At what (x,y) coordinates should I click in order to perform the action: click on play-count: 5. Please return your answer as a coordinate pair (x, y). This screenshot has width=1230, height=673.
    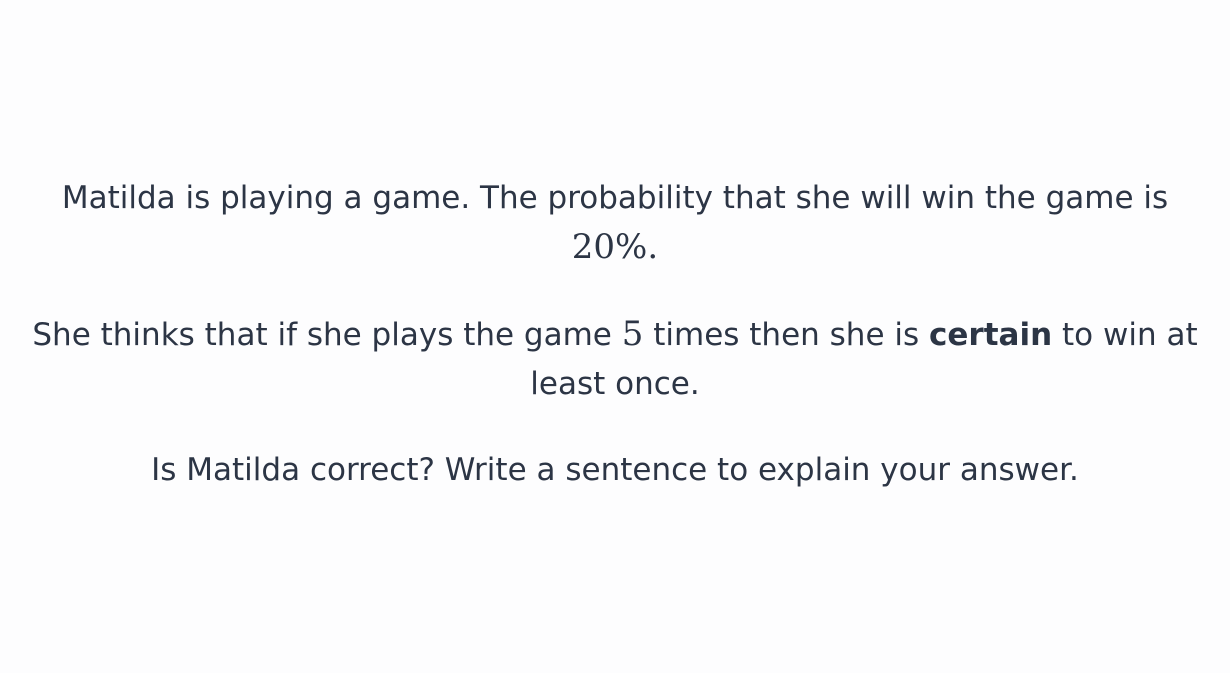
    Looking at the image, I should click on (632, 334).